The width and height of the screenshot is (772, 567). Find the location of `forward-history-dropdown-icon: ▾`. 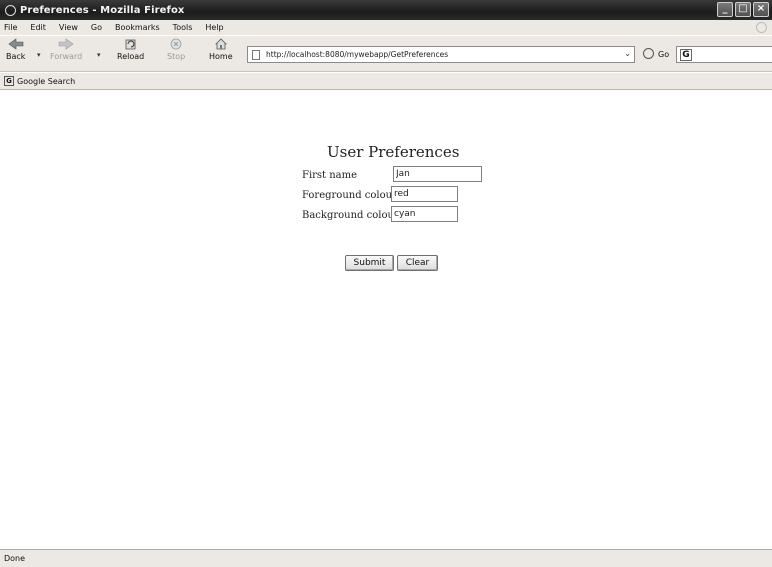

forward-history-dropdown-icon: ▾ is located at coordinates (99, 55).